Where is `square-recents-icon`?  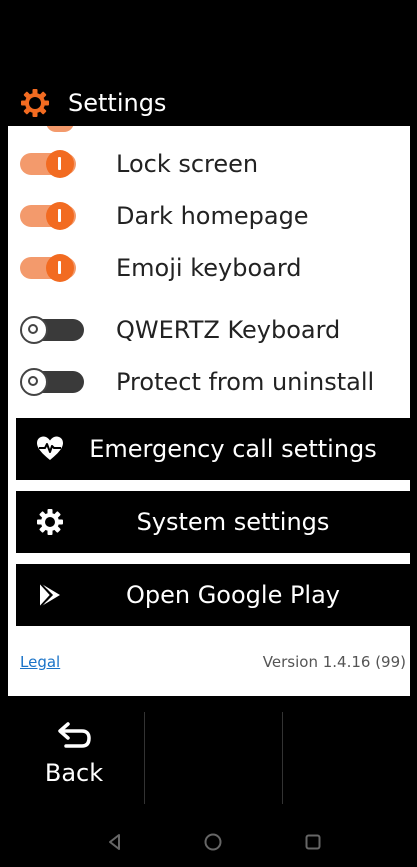 square-recents-icon is located at coordinates (313, 842).